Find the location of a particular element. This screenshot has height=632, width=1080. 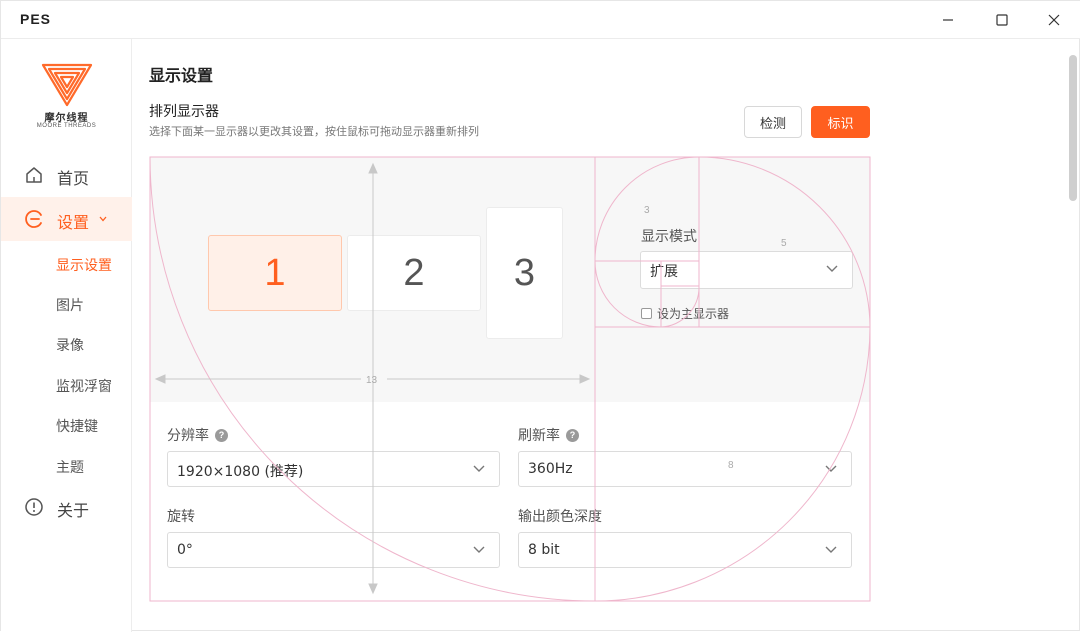

sidebar-item-label: 设置 is located at coordinates (73, 222).